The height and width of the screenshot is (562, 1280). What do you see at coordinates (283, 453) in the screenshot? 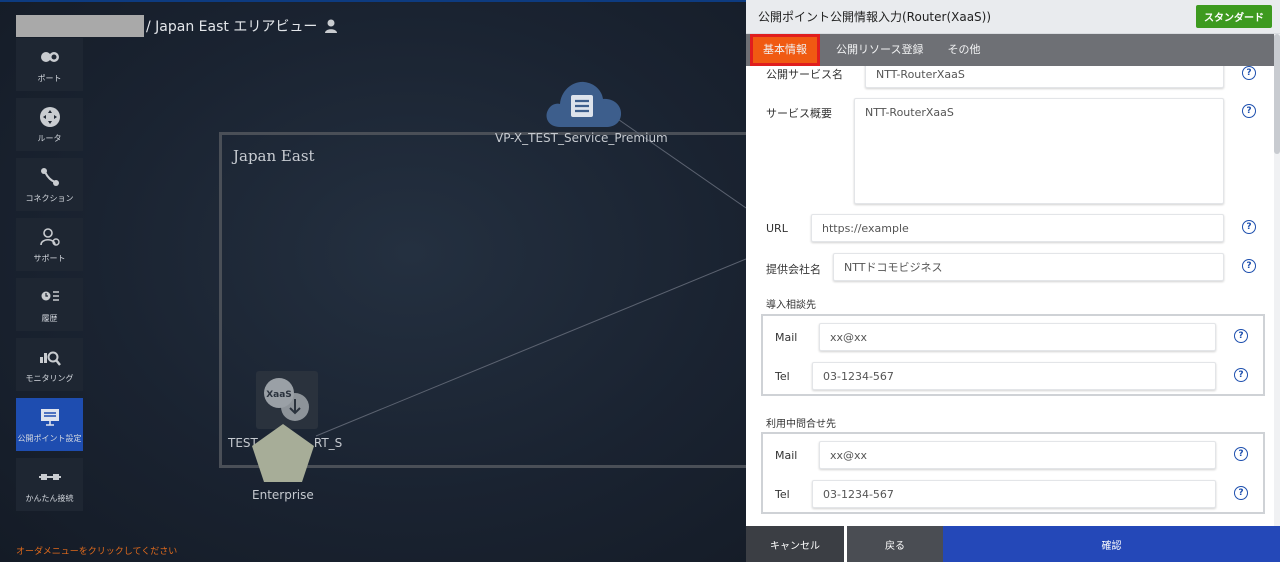
I see `enterprise-node` at bounding box center [283, 453].